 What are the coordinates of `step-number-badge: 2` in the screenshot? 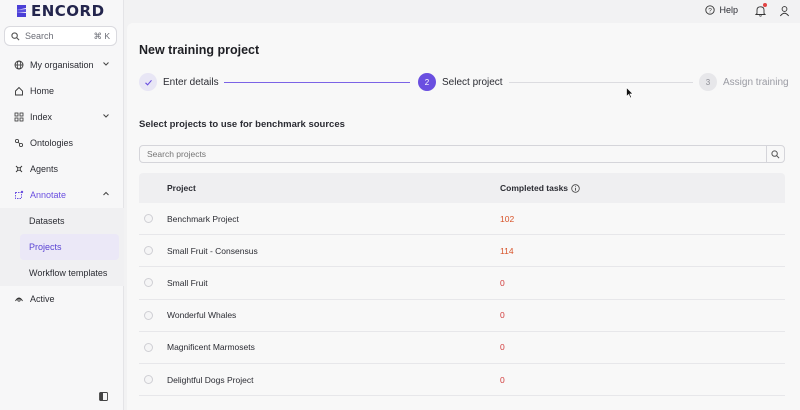 It's located at (427, 82).